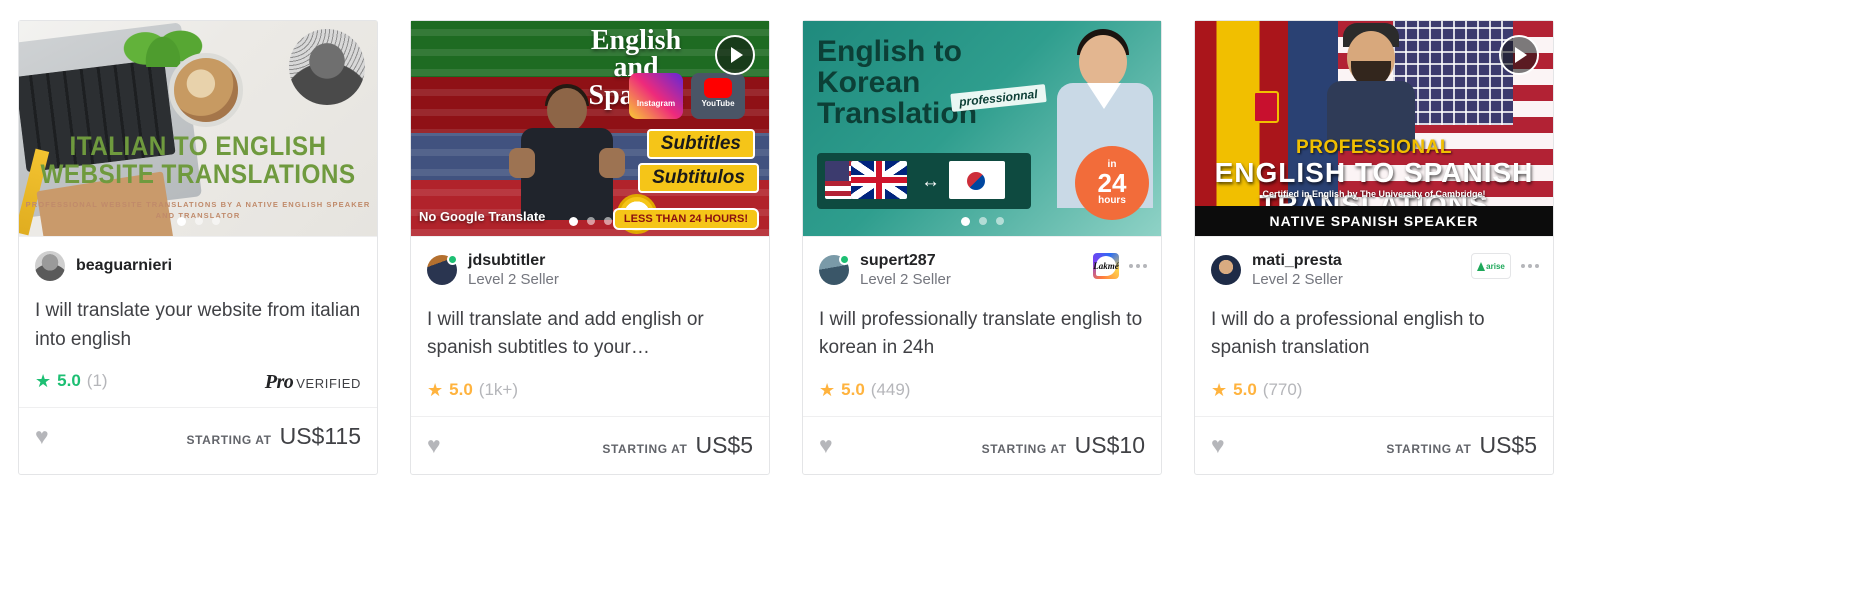 The image size is (1852, 590). What do you see at coordinates (897, 82) in the screenshot?
I see `thumbnail-headline: English to Korean Translation` at bounding box center [897, 82].